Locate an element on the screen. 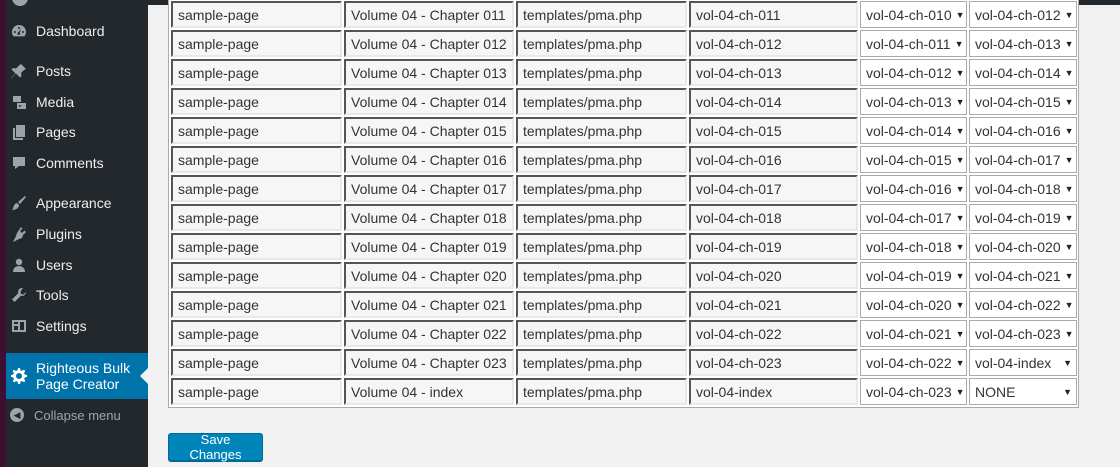 This screenshot has width=1120, height=467. previous-page-select: vol-04-ch-012 ▼ is located at coordinates (913, 72).